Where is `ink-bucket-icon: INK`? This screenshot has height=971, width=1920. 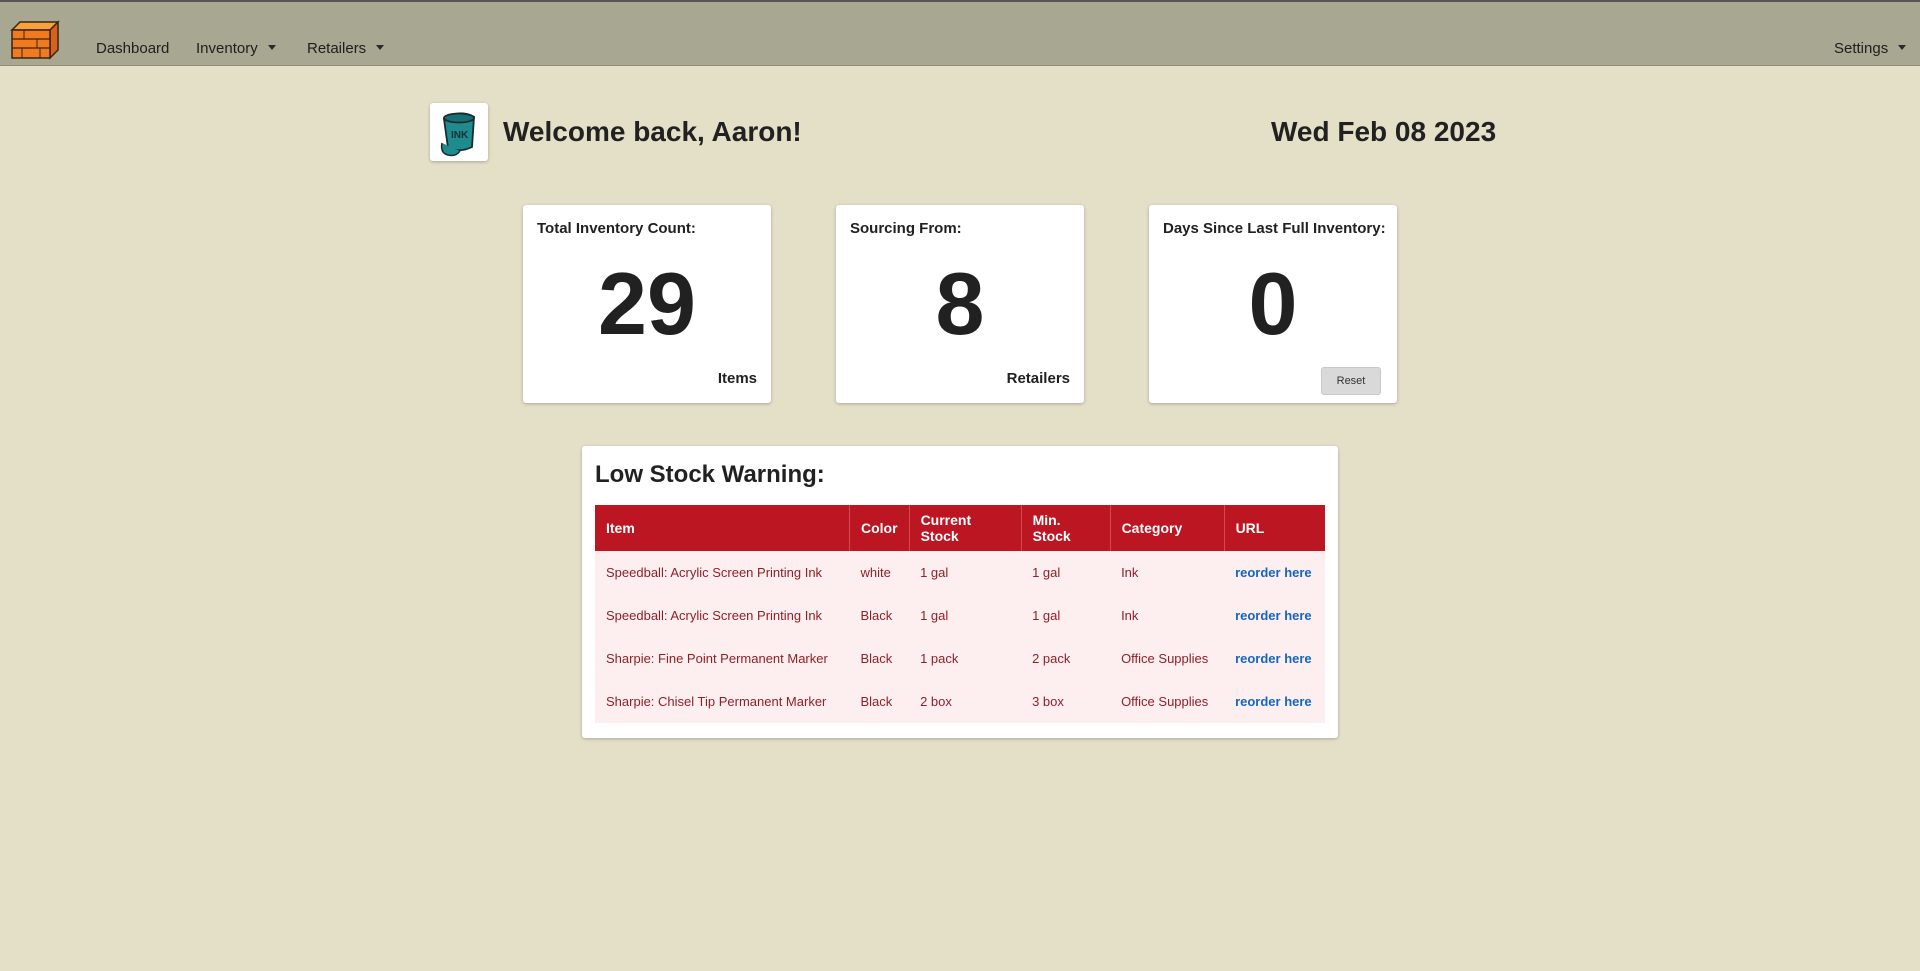
ink-bucket-icon: INK is located at coordinates (459, 132).